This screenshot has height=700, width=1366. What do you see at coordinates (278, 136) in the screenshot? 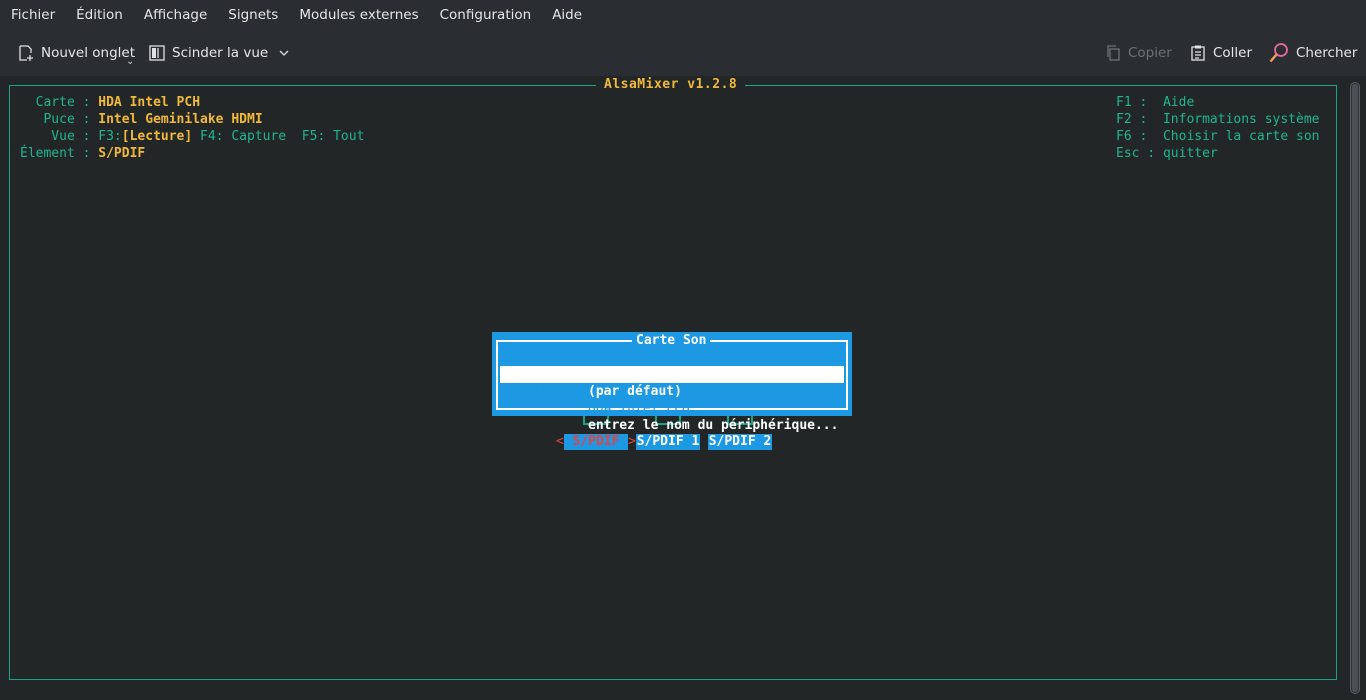
I see `view-rest: F4: Capture F5: Tout` at bounding box center [278, 136].